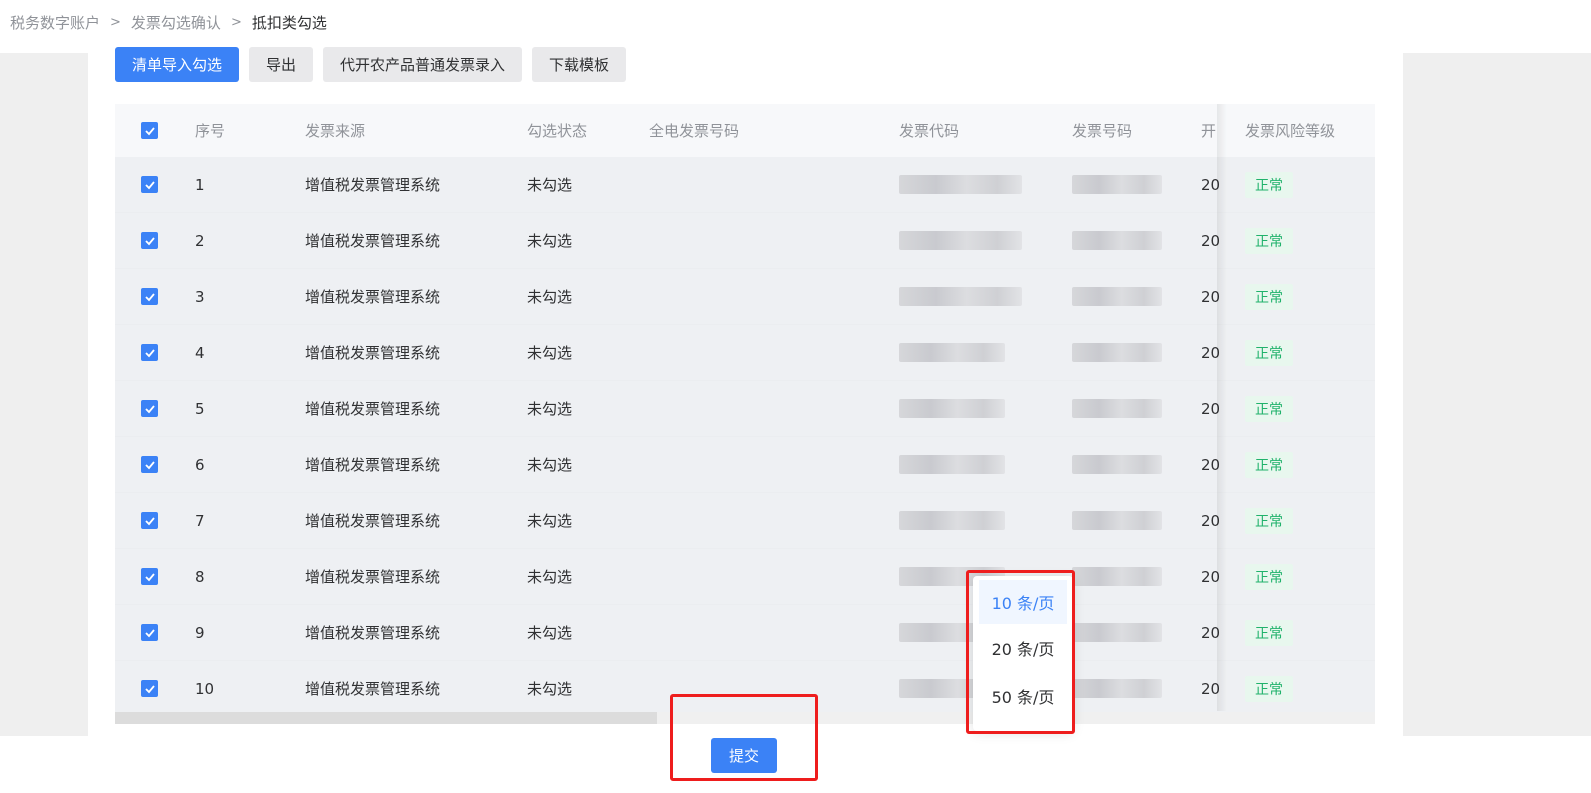 The image size is (1591, 793). I want to click on header-source: 发票来源, so click(335, 131).